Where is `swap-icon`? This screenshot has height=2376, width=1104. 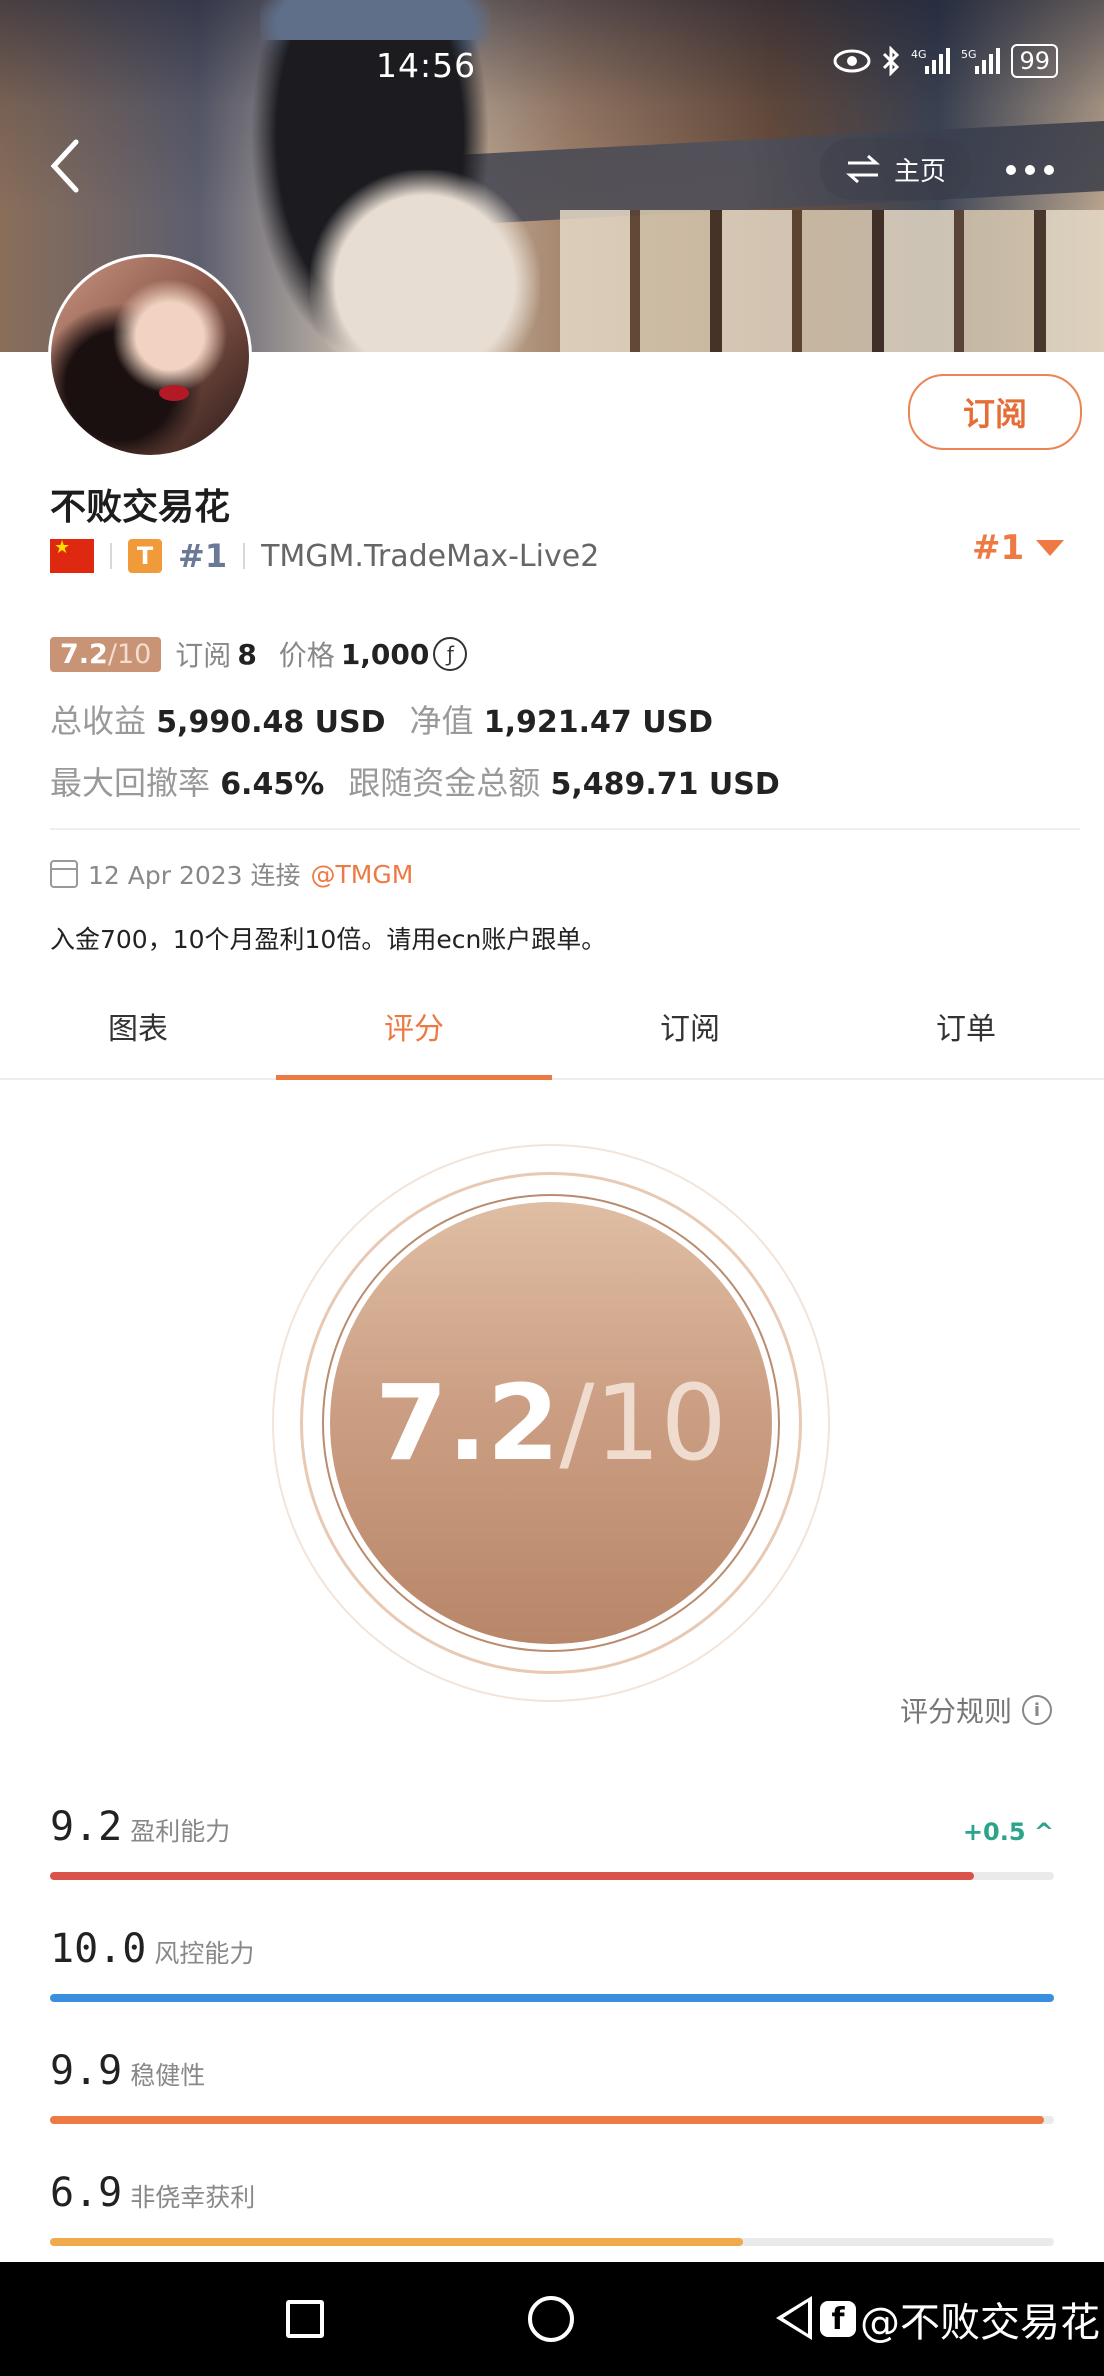
swap-icon is located at coordinates (862, 169).